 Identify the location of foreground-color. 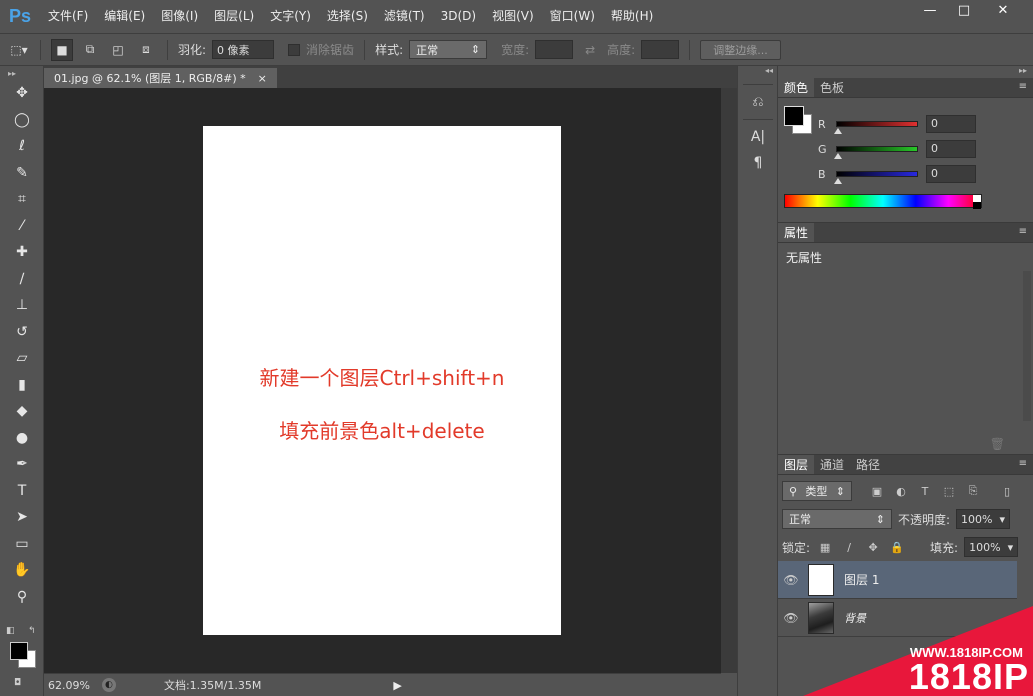
(794, 116).